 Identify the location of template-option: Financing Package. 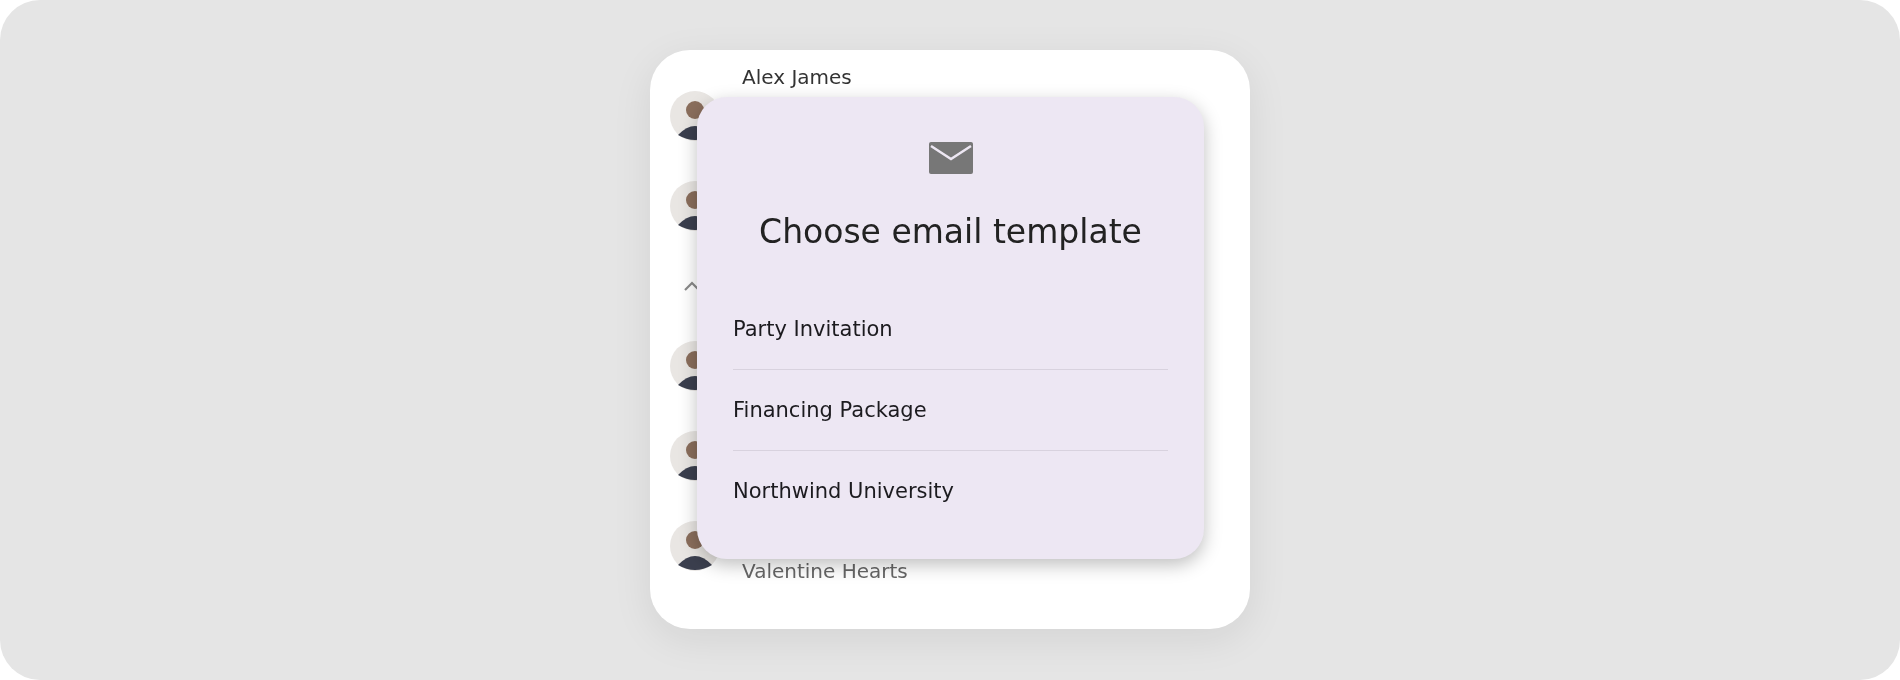
(950, 410).